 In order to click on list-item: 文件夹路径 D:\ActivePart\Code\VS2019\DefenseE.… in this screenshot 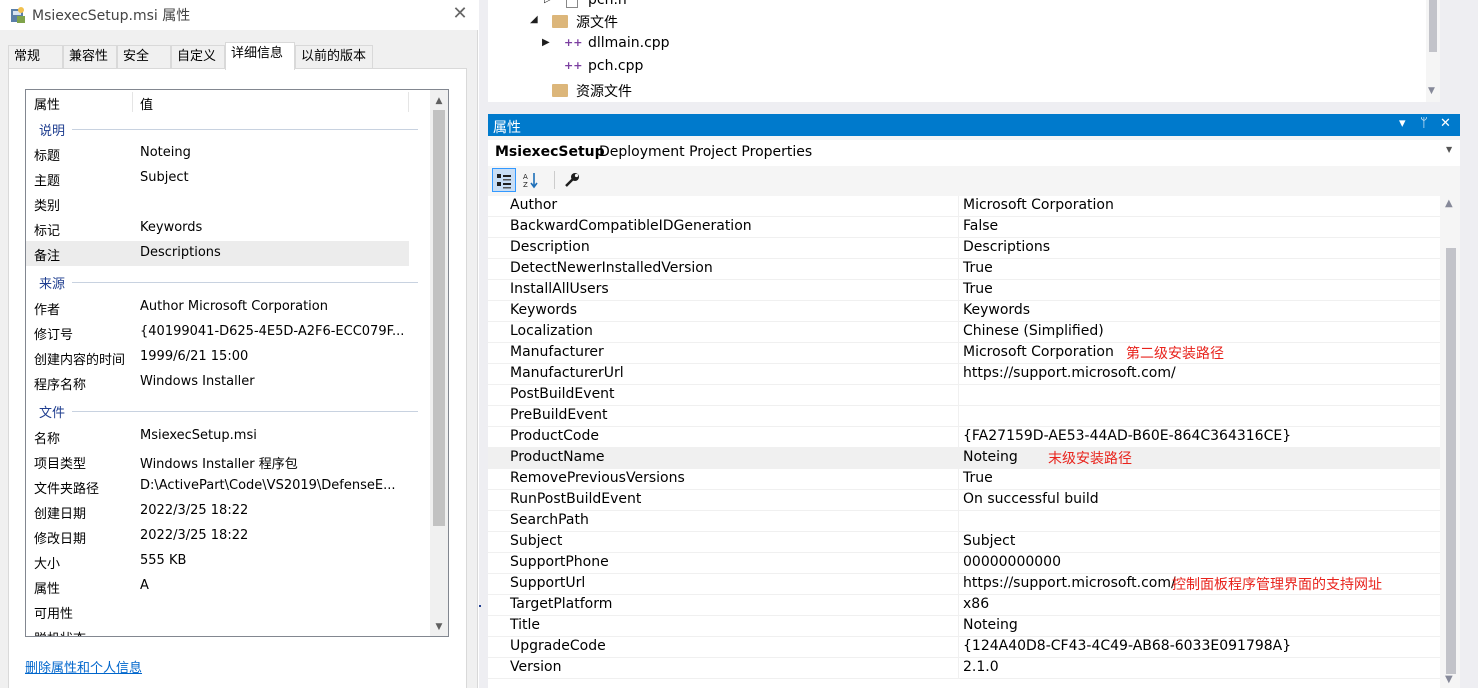, I will do `click(217, 486)`.